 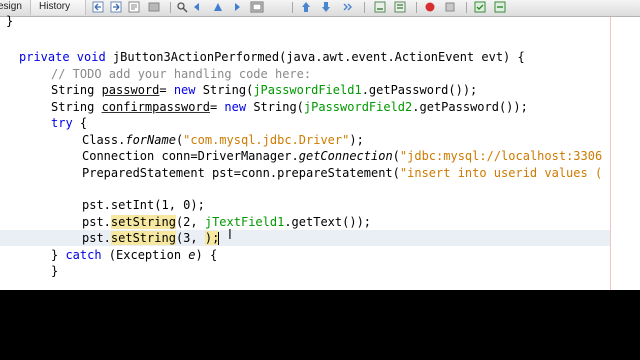 I want to click on find-prev-icon, so click(x=154, y=7).